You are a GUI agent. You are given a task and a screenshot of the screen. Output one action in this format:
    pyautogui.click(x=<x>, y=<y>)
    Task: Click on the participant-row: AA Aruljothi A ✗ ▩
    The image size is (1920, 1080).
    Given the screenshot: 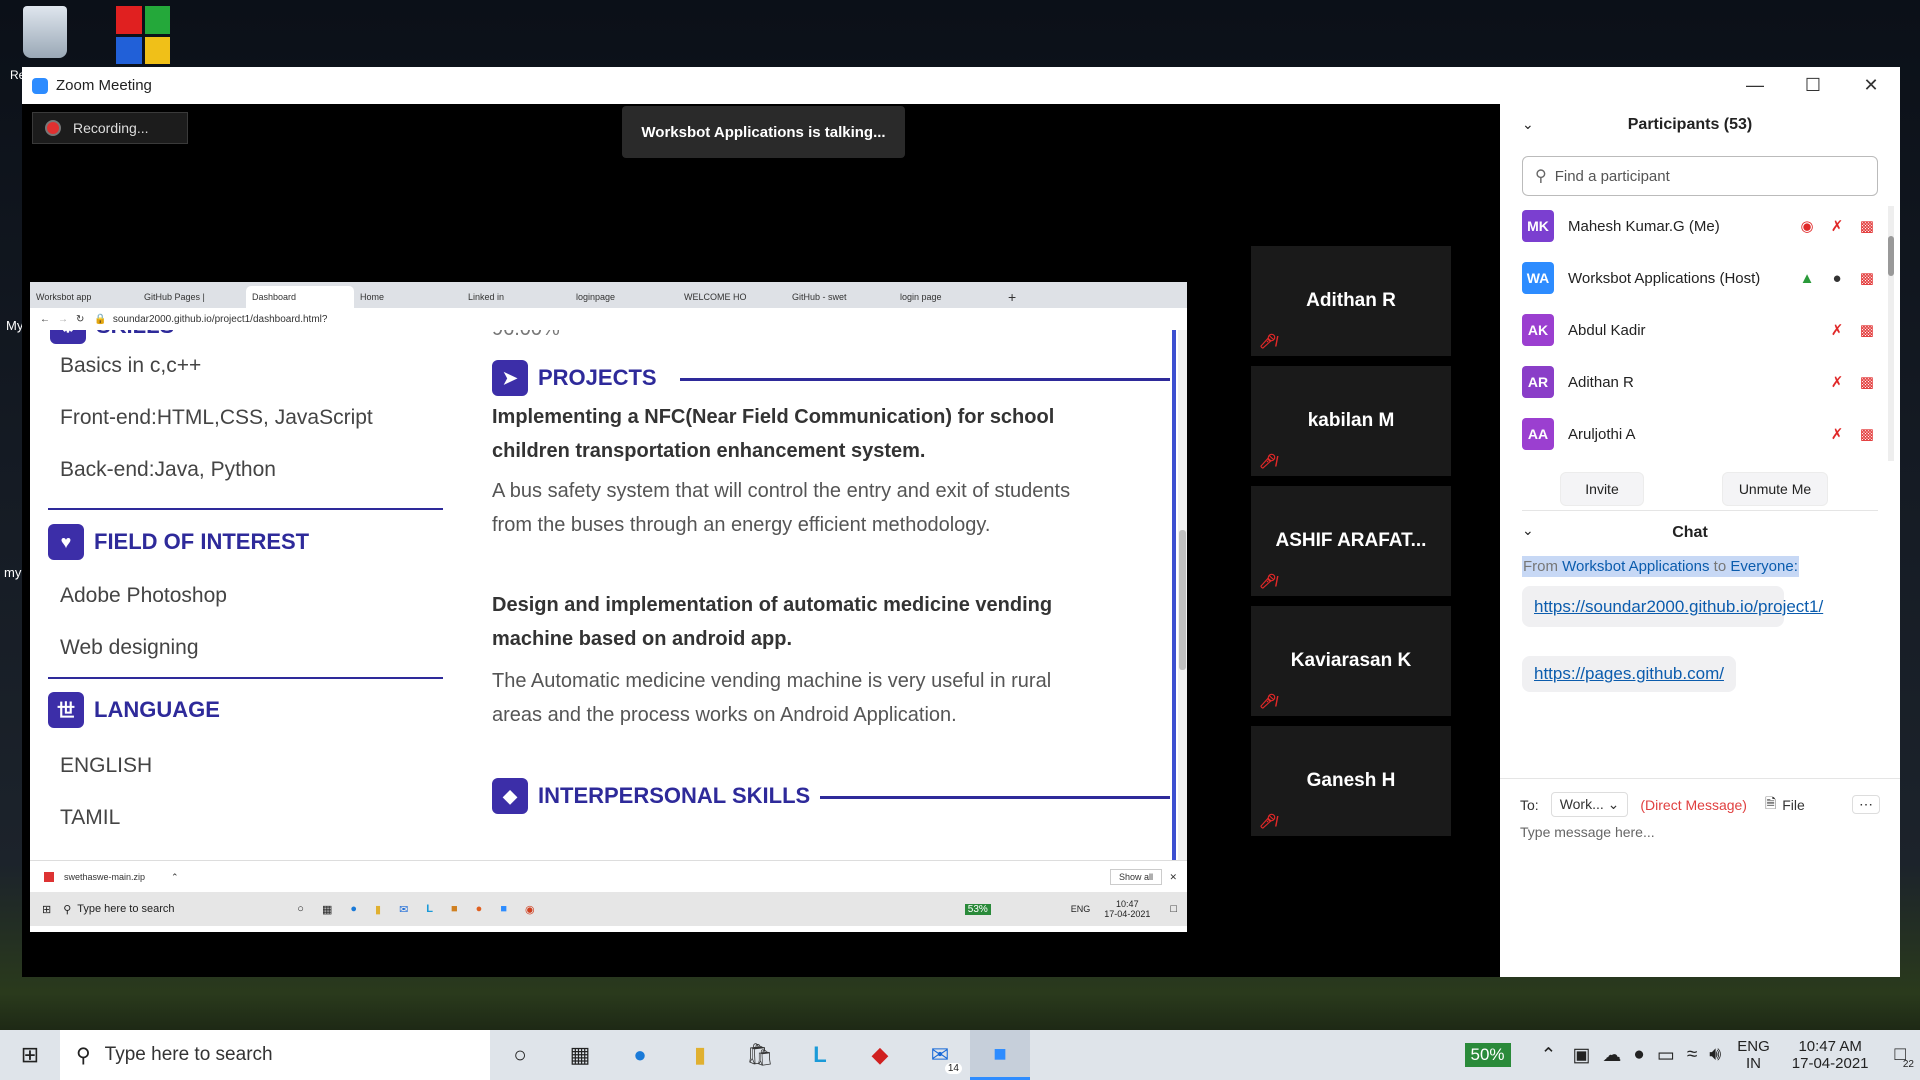 What is the action you would take?
    pyautogui.click(x=1702, y=434)
    